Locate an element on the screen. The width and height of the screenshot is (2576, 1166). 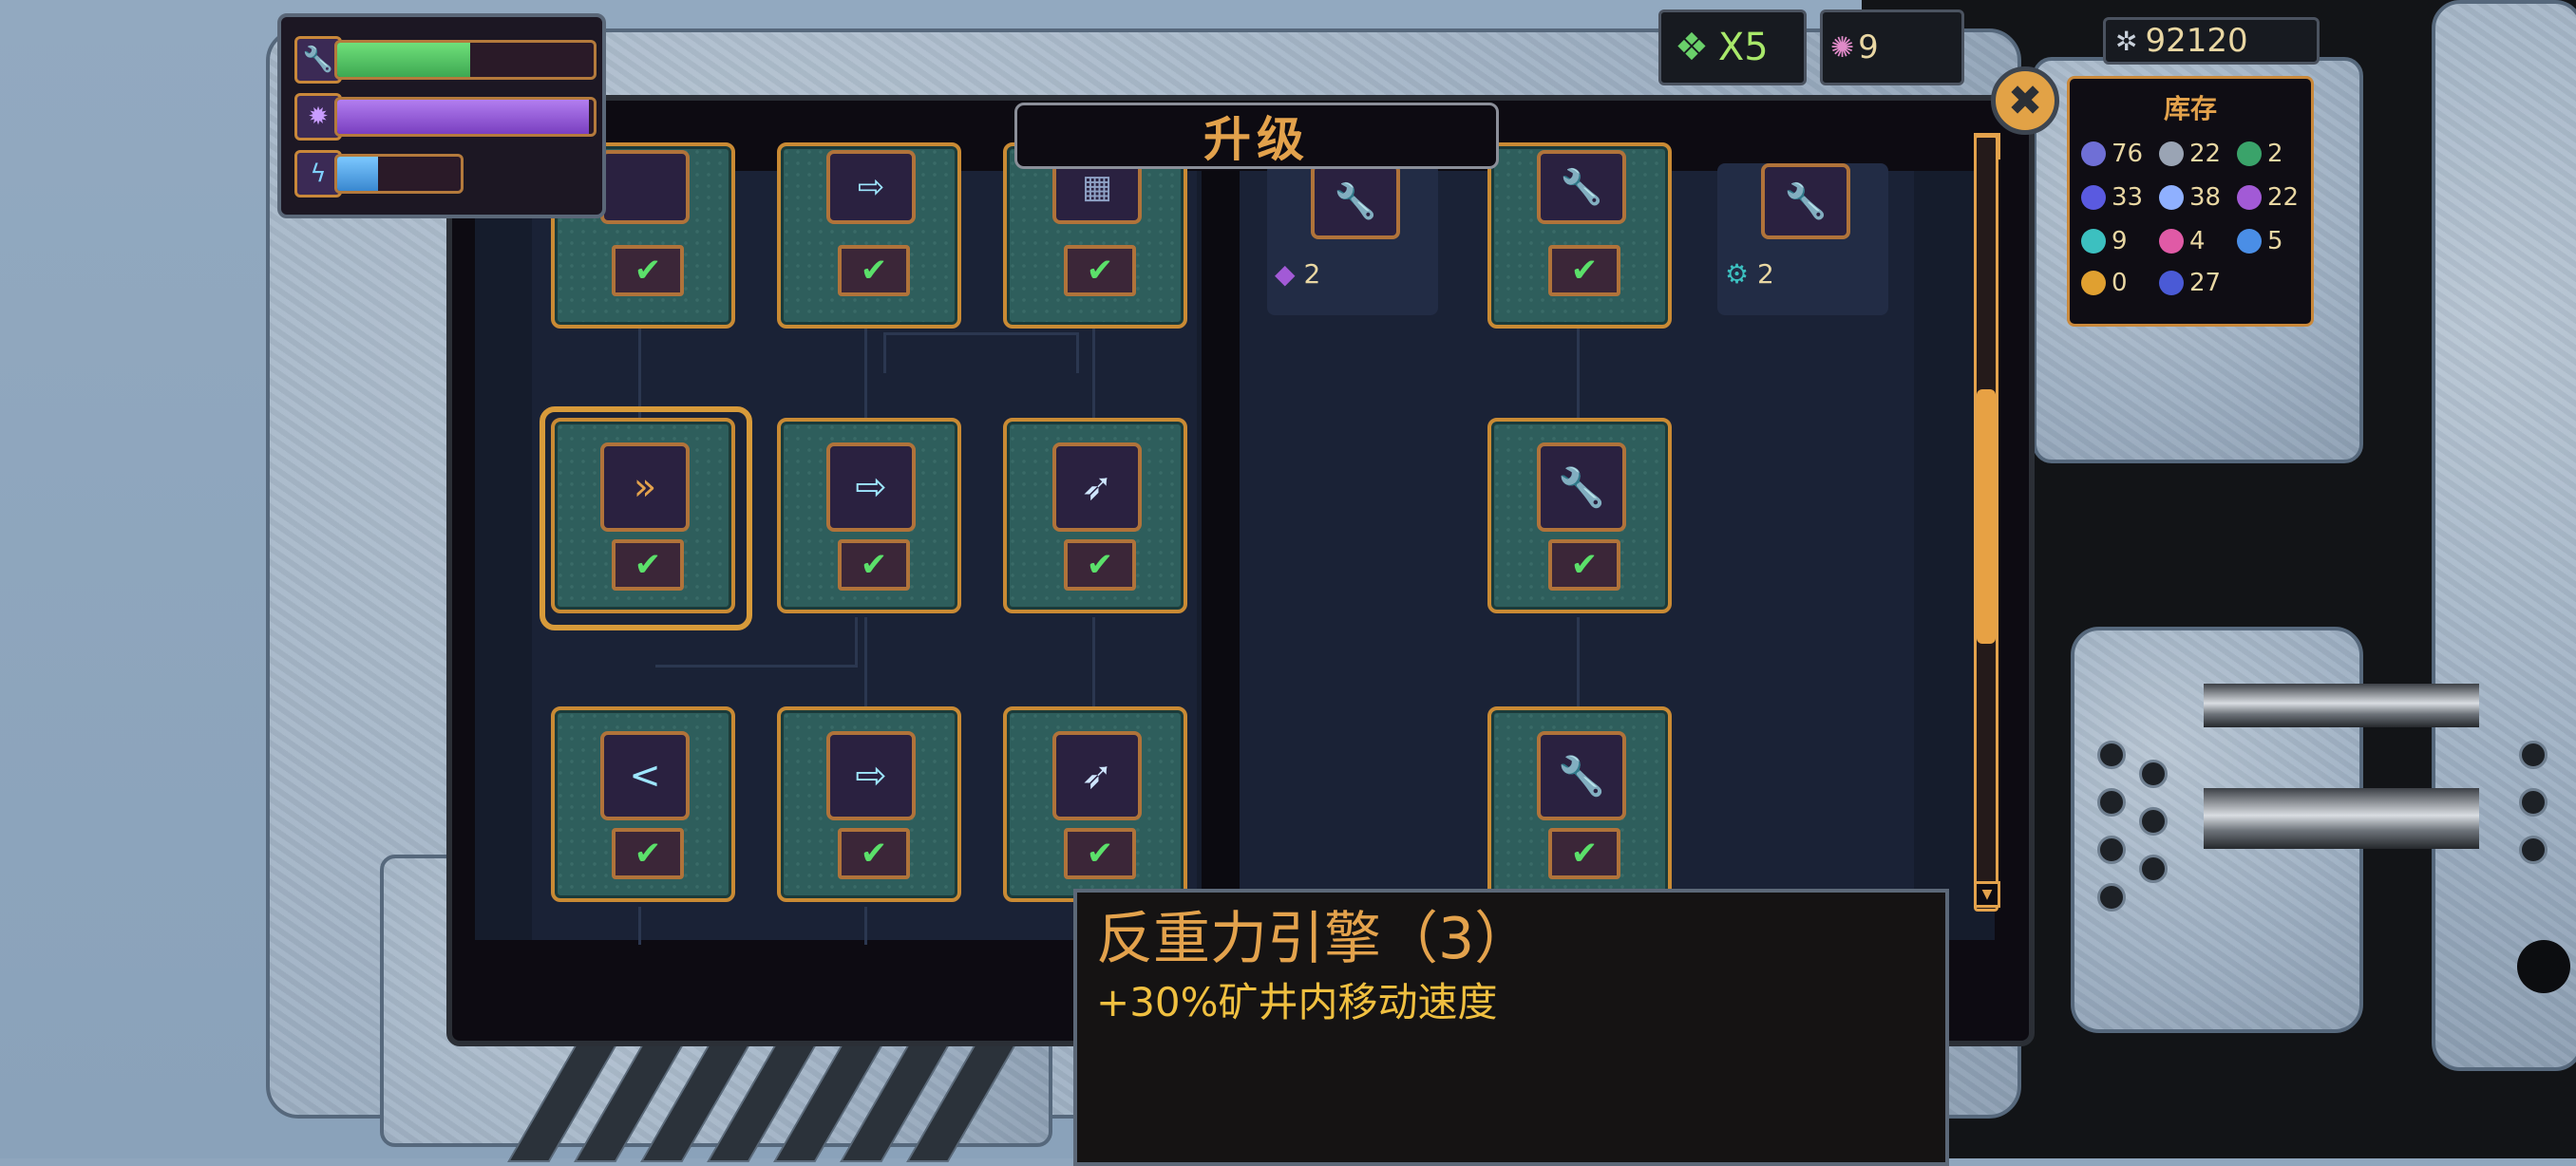
upgrade-tooltip: 反重力引擎（3） +30%矿井内移动速度 is located at coordinates (1511, 1027).